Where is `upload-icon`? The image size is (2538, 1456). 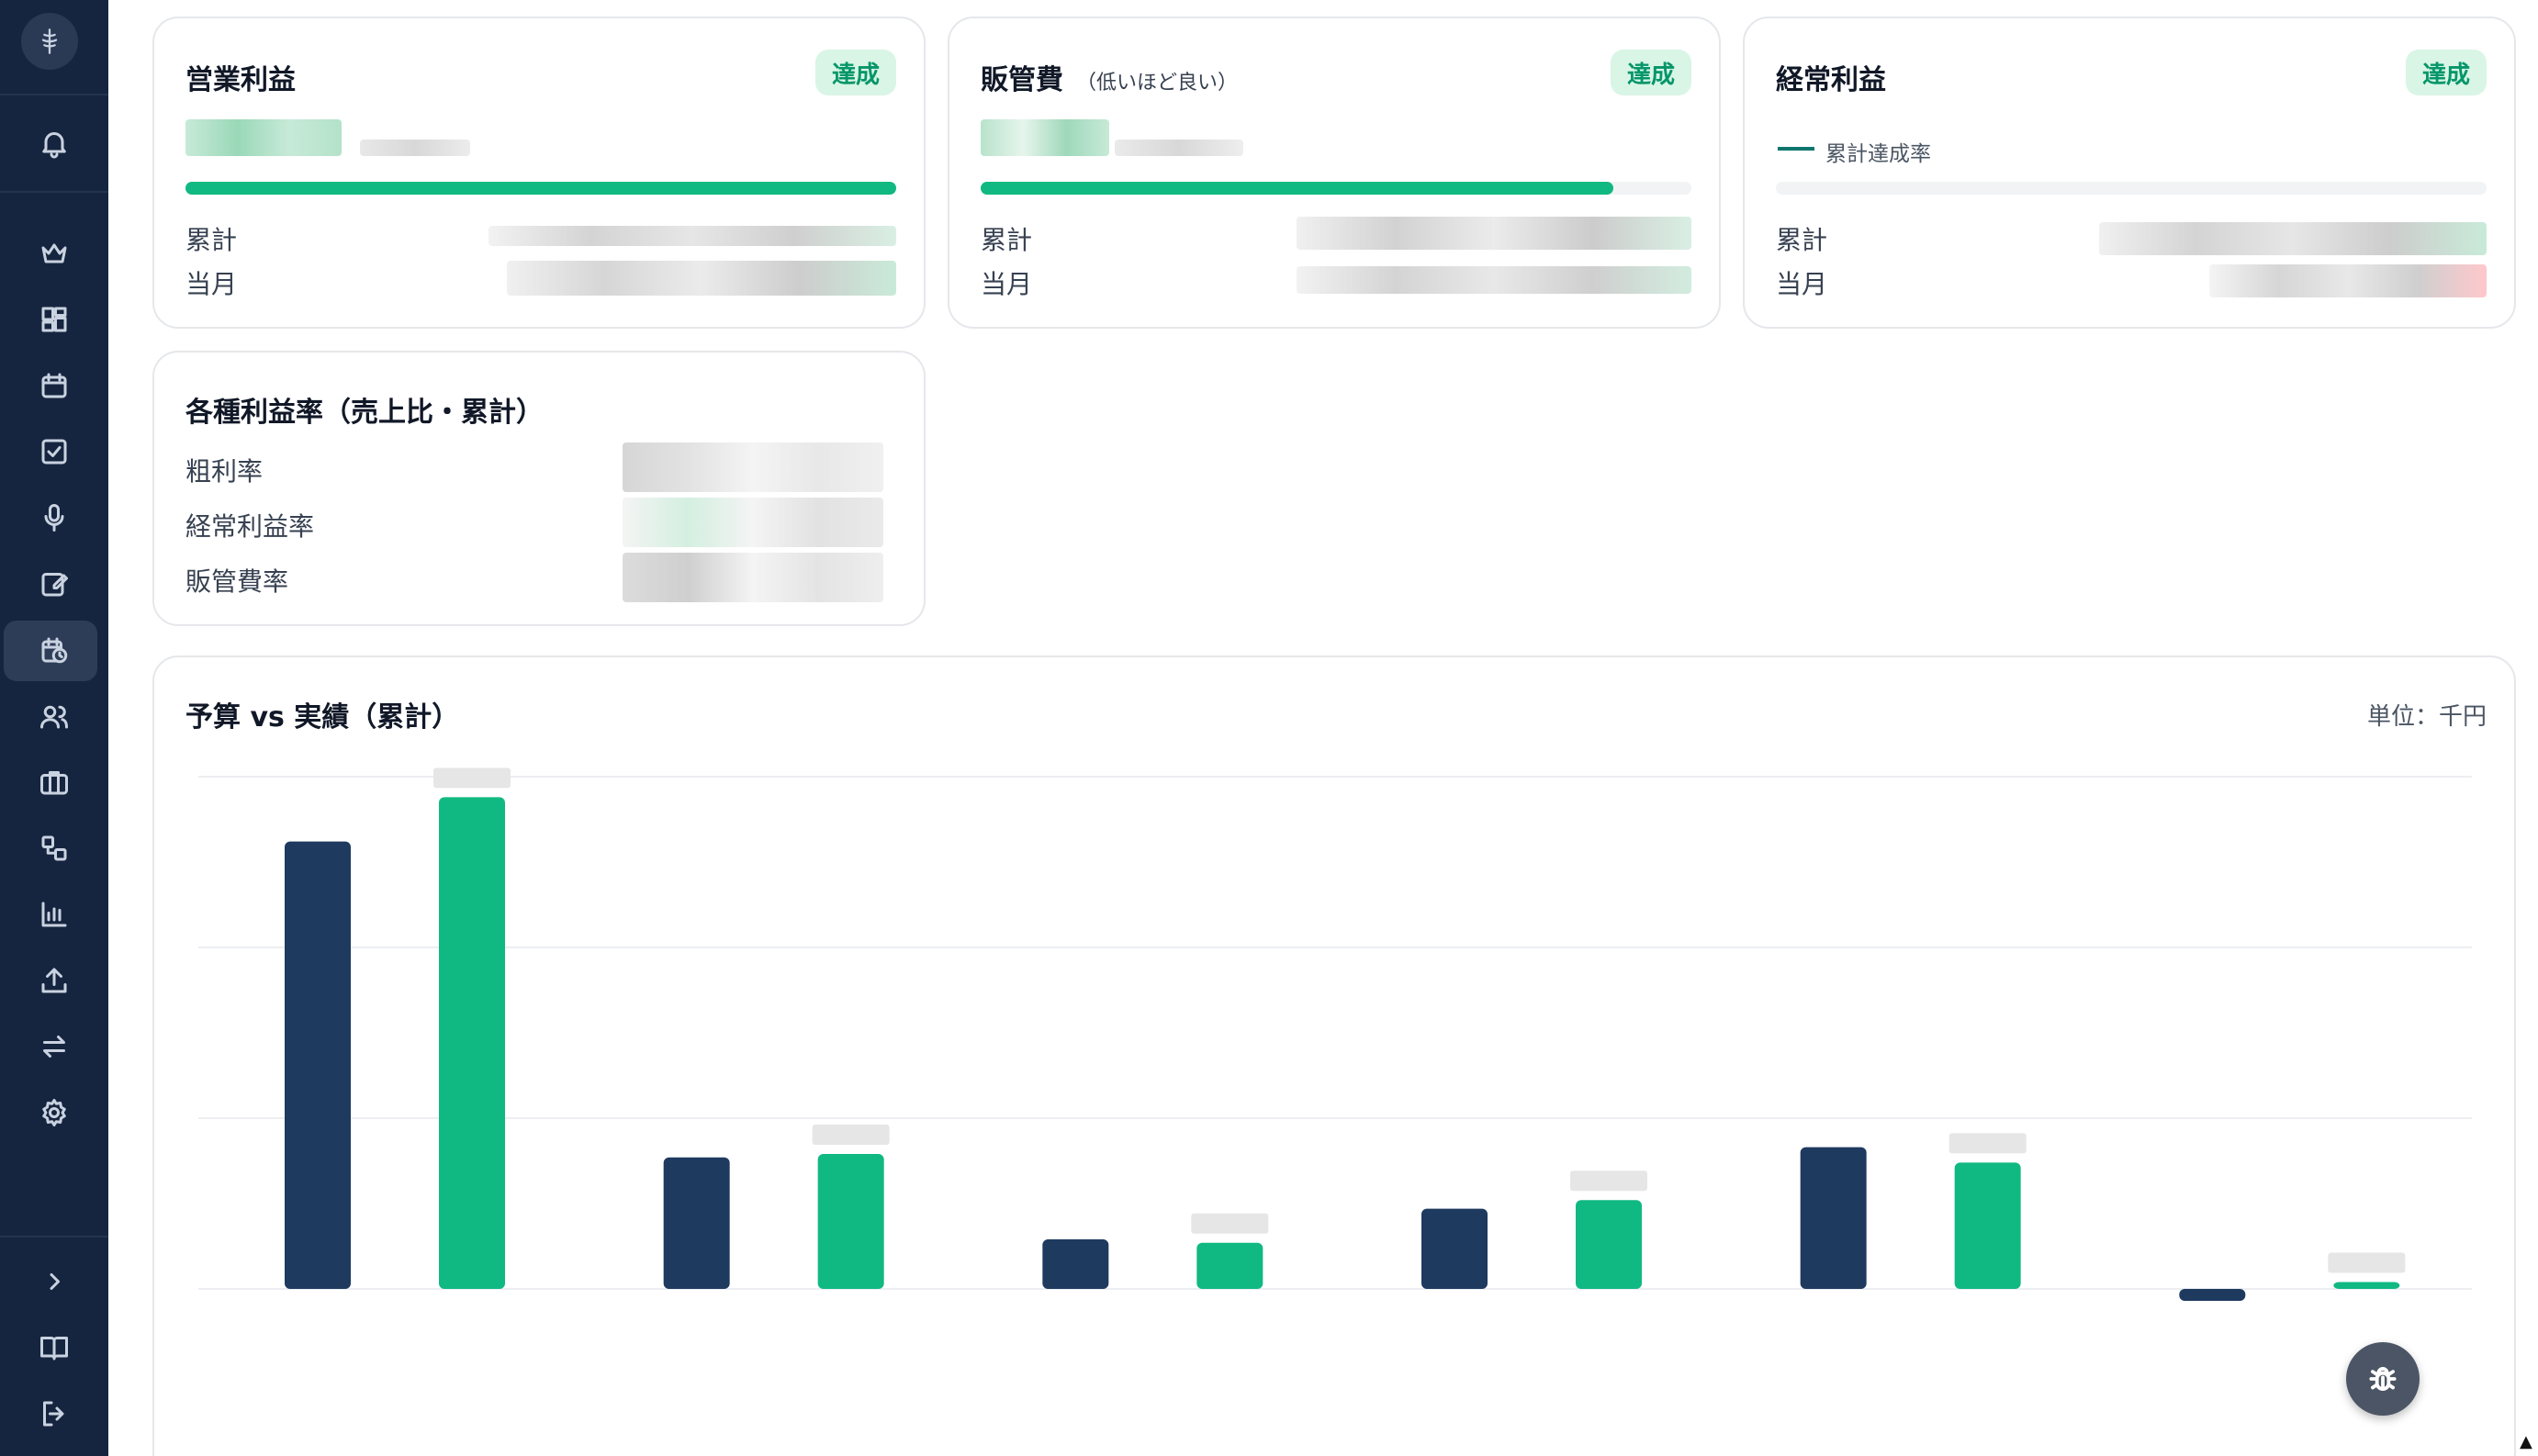
upload-icon is located at coordinates (54, 980).